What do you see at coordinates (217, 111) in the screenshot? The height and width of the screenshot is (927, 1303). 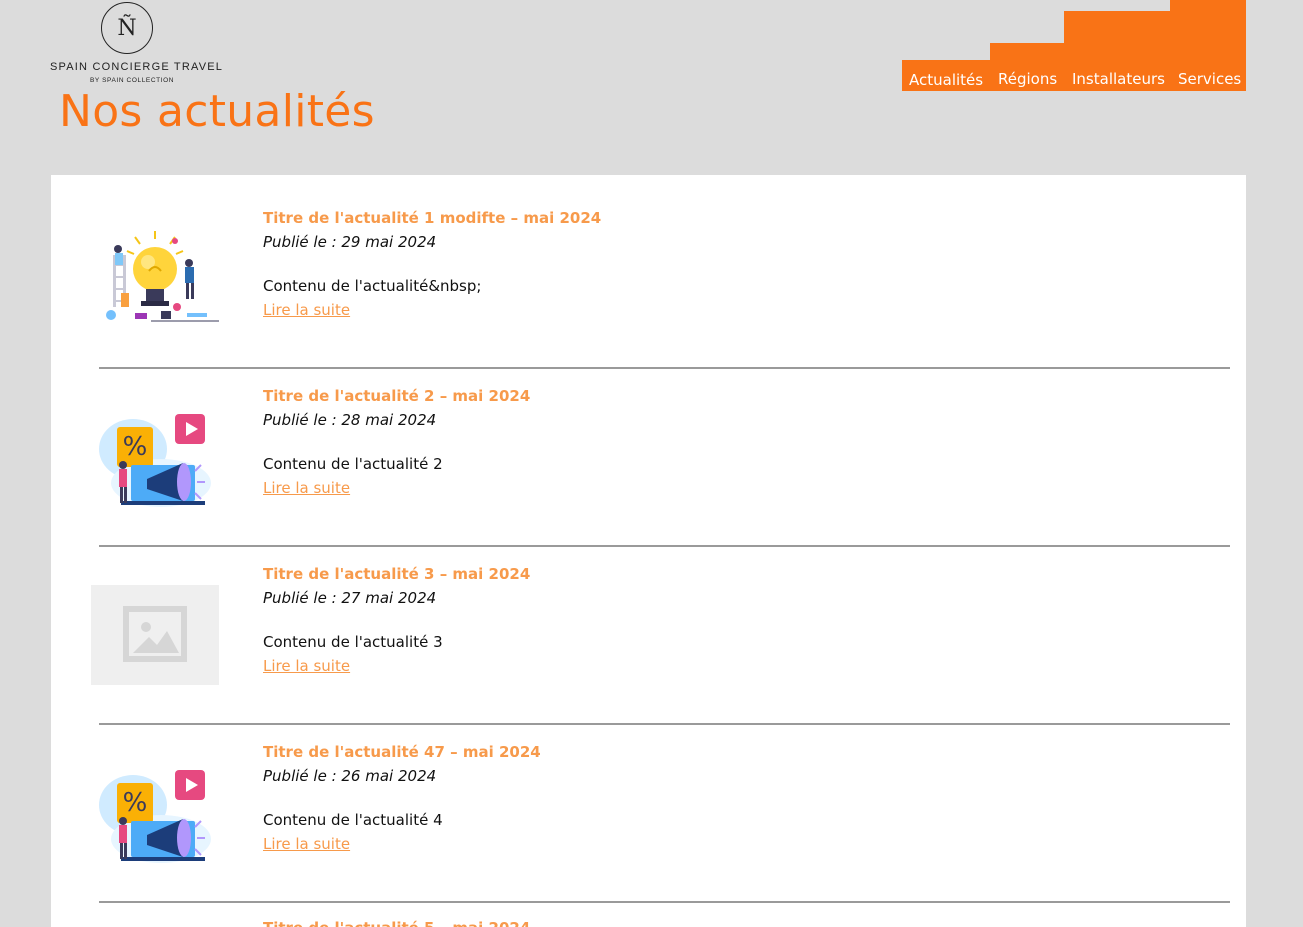 I see `page-title: Nos actualités` at bounding box center [217, 111].